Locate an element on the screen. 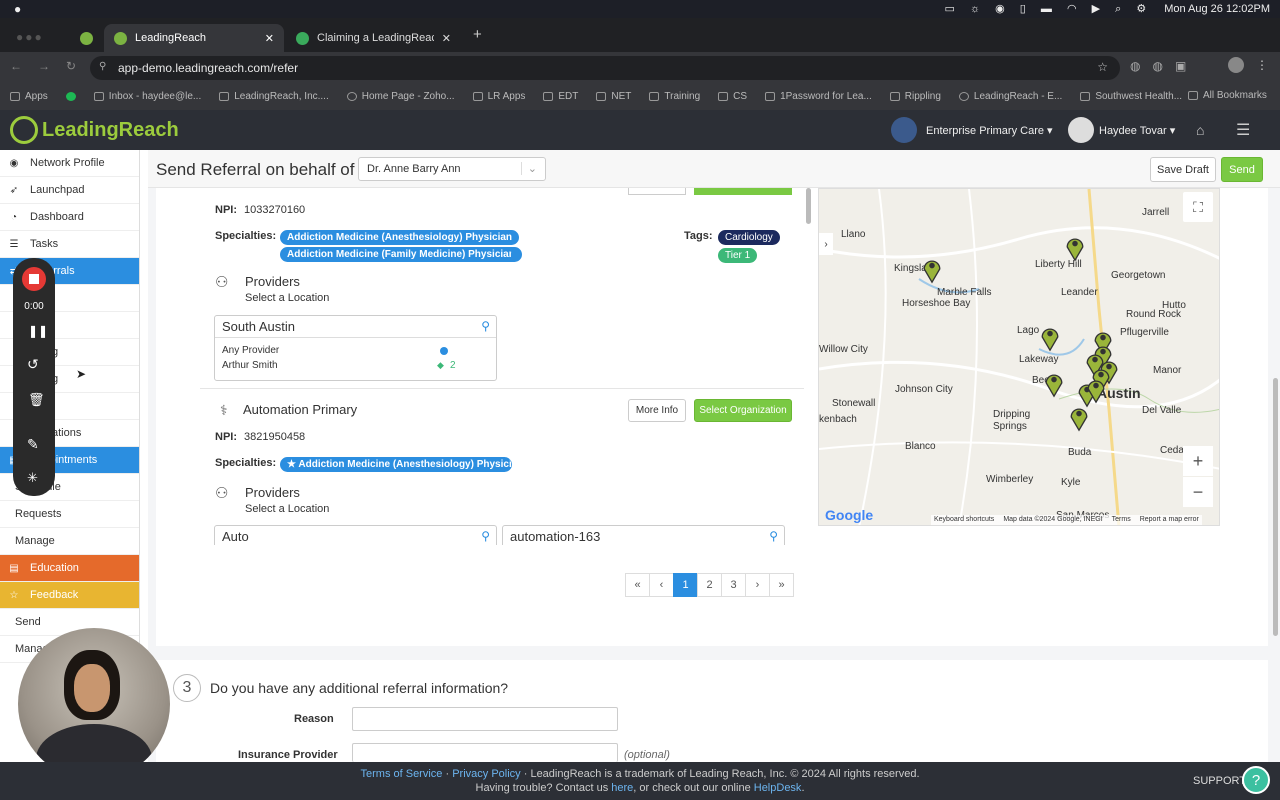  tab-leadingreach: LeadingReach ✕ is located at coordinates (194, 38).